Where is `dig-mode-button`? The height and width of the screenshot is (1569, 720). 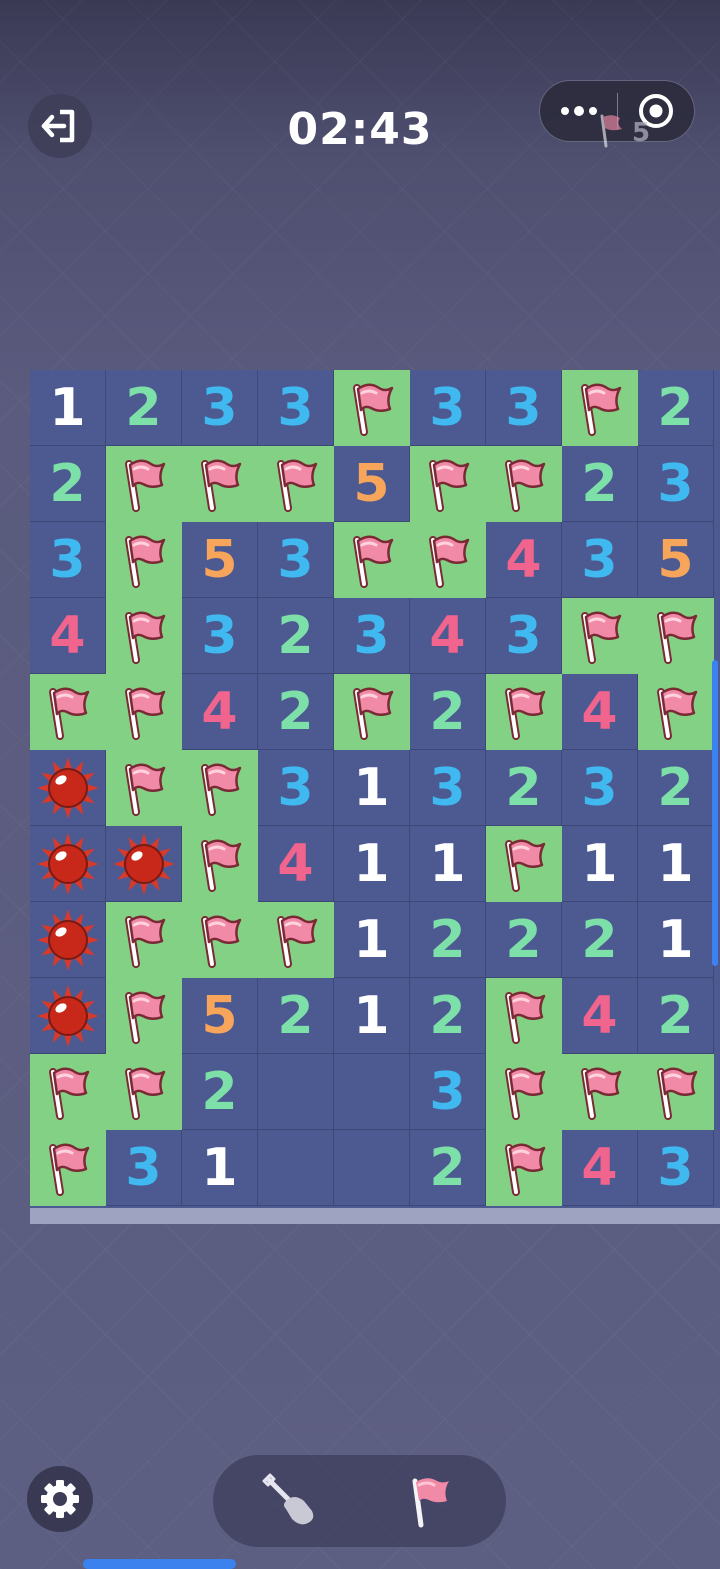 dig-mode-button is located at coordinates (290, 1501).